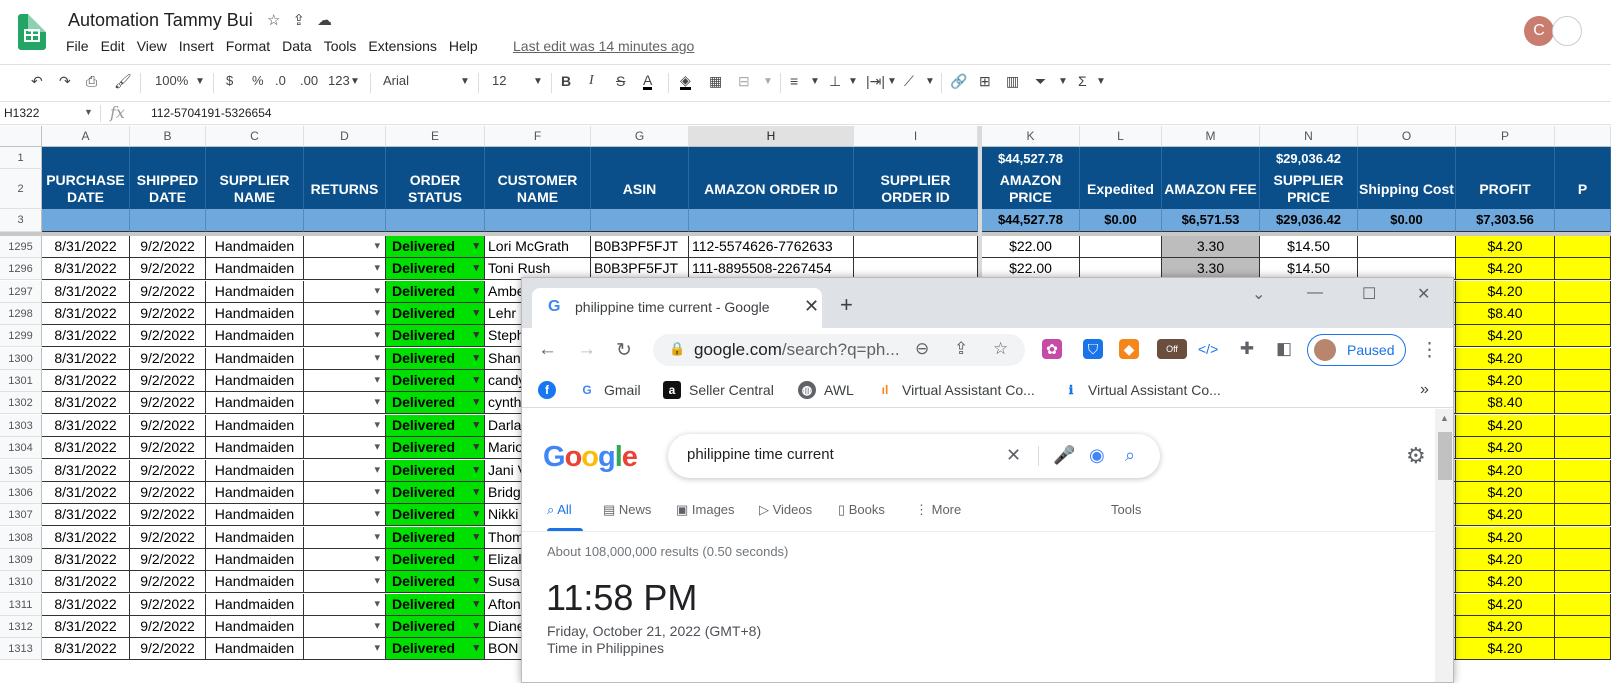 Image resolution: width=1611 pixels, height=683 pixels. I want to click on bold-button: B, so click(566, 81).